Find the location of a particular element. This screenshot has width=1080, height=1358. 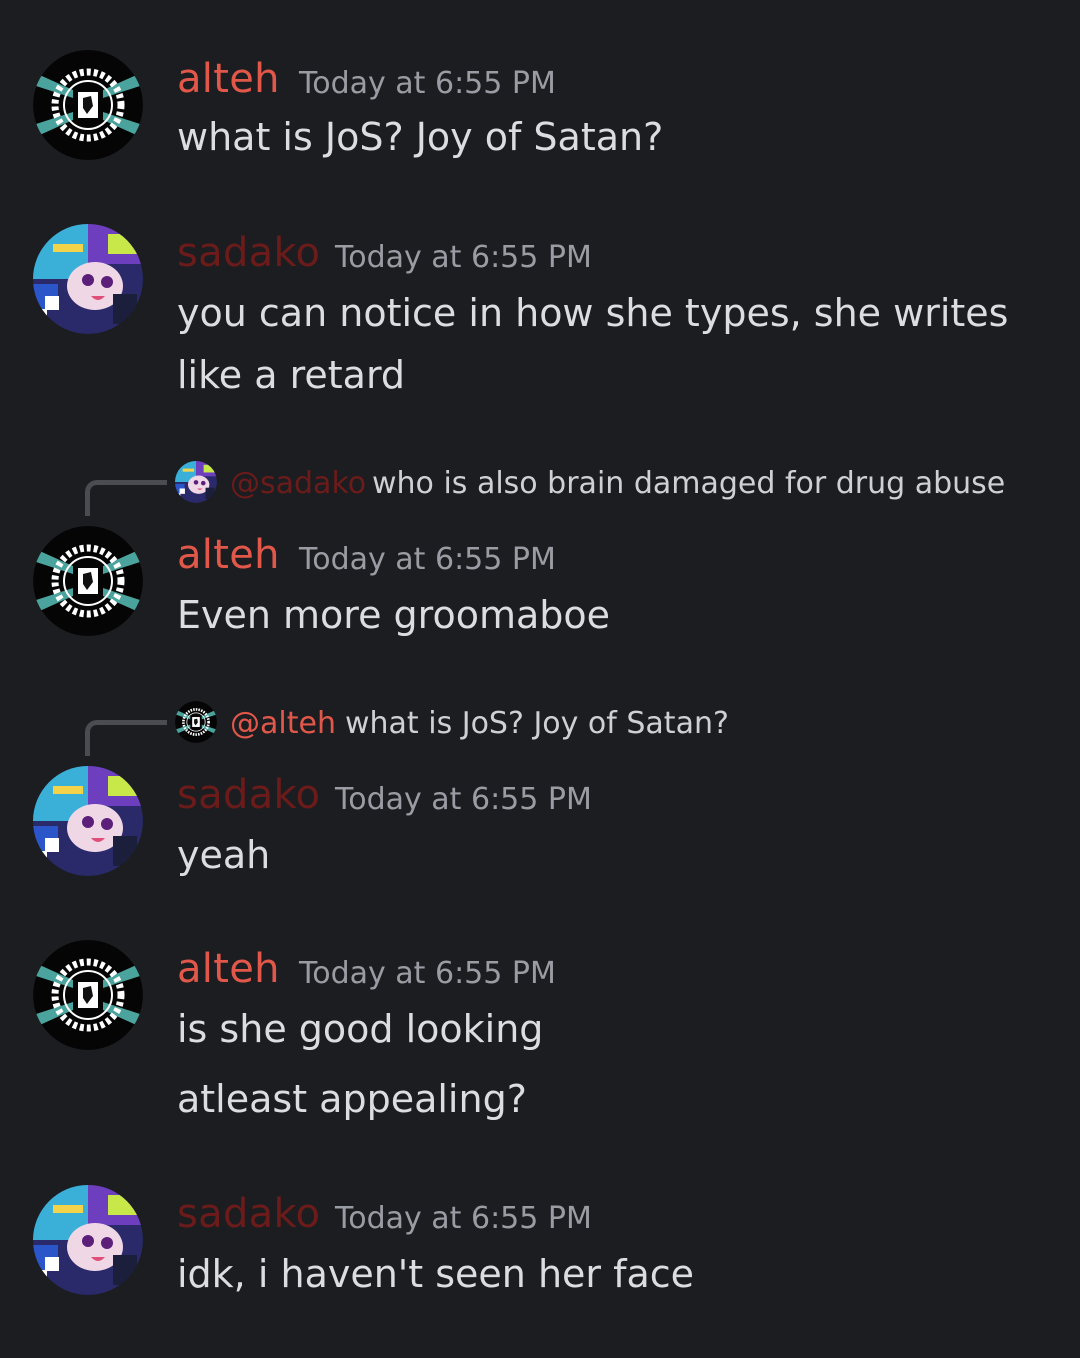

message-text: like a retard is located at coordinates (291, 375).